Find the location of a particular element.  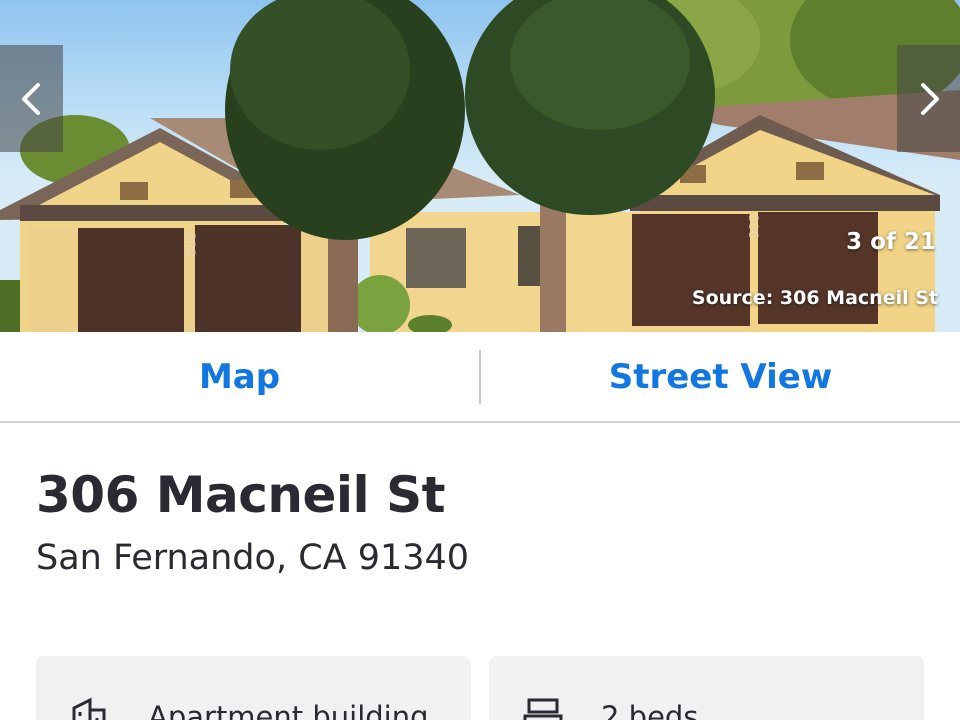

fact-label-home-type: Apartment building is located at coordinates (288, 710).